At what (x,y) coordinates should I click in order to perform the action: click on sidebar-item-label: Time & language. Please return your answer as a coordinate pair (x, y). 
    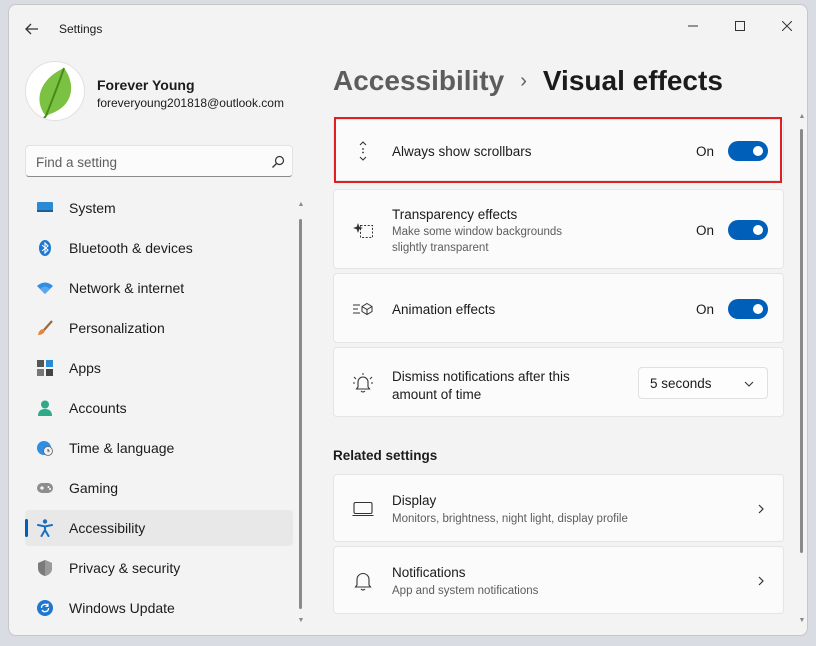
    Looking at the image, I should click on (122, 448).